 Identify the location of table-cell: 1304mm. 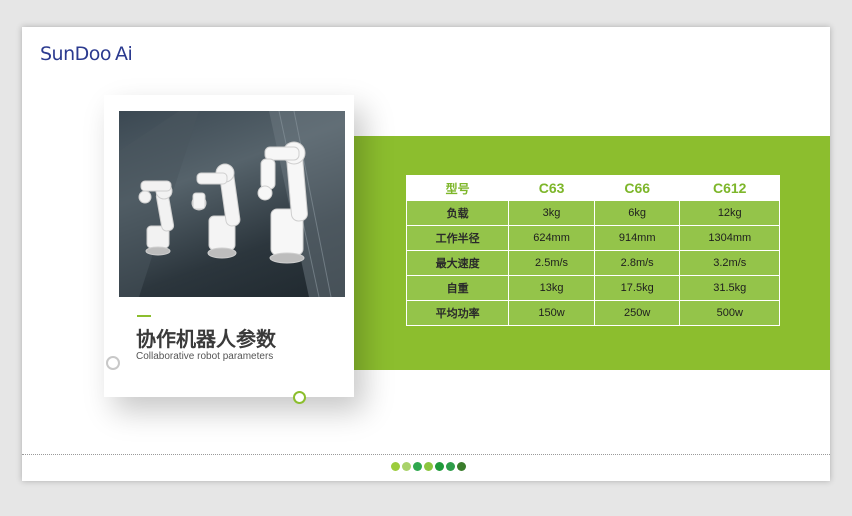
(729, 238).